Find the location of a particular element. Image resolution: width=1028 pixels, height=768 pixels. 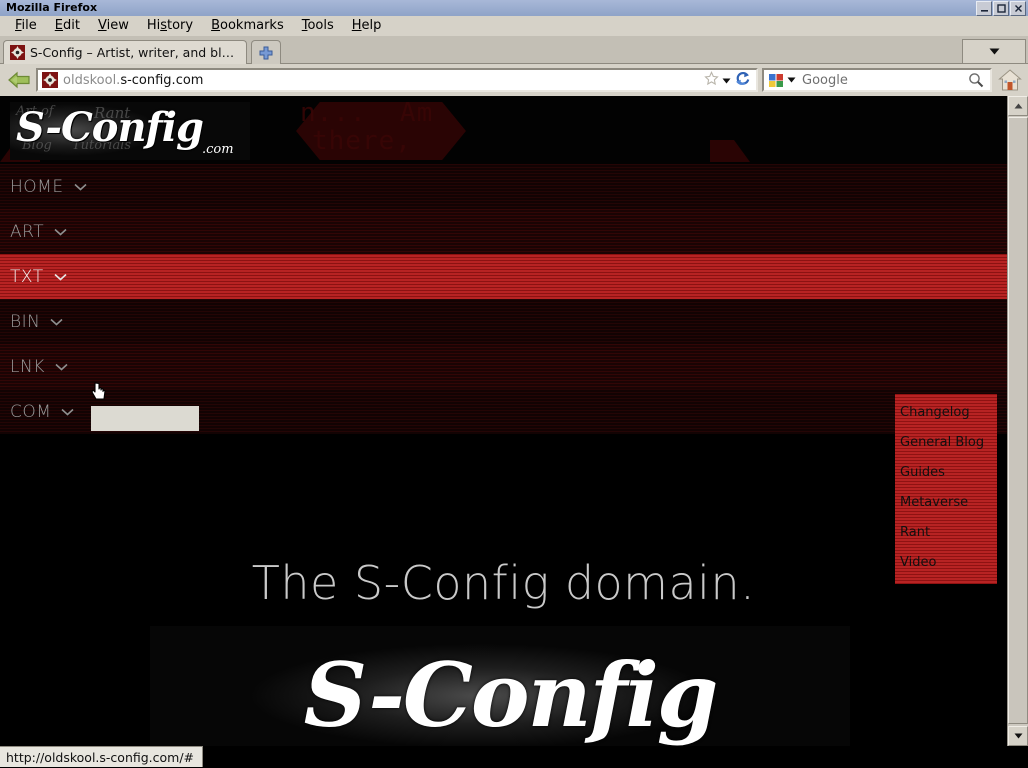

menu-history: History is located at coordinates (170, 26).